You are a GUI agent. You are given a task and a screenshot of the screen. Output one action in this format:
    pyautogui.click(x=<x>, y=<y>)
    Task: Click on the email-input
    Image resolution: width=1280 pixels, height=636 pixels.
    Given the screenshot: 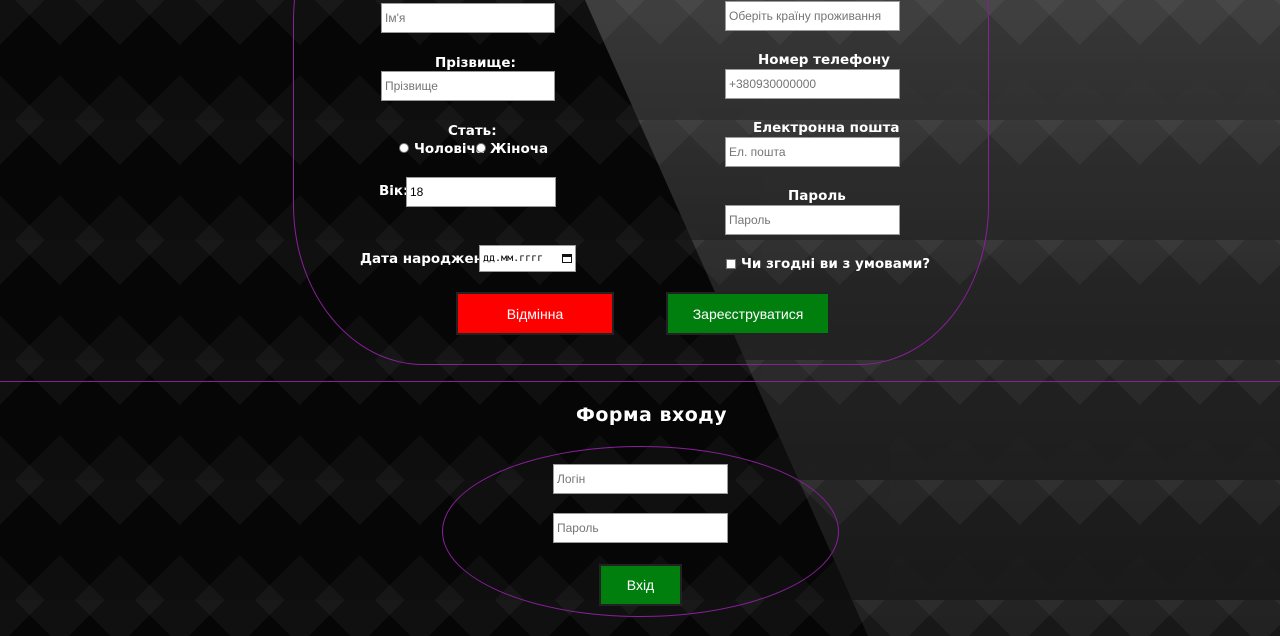 What is the action you would take?
    pyautogui.click(x=812, y=152)
    